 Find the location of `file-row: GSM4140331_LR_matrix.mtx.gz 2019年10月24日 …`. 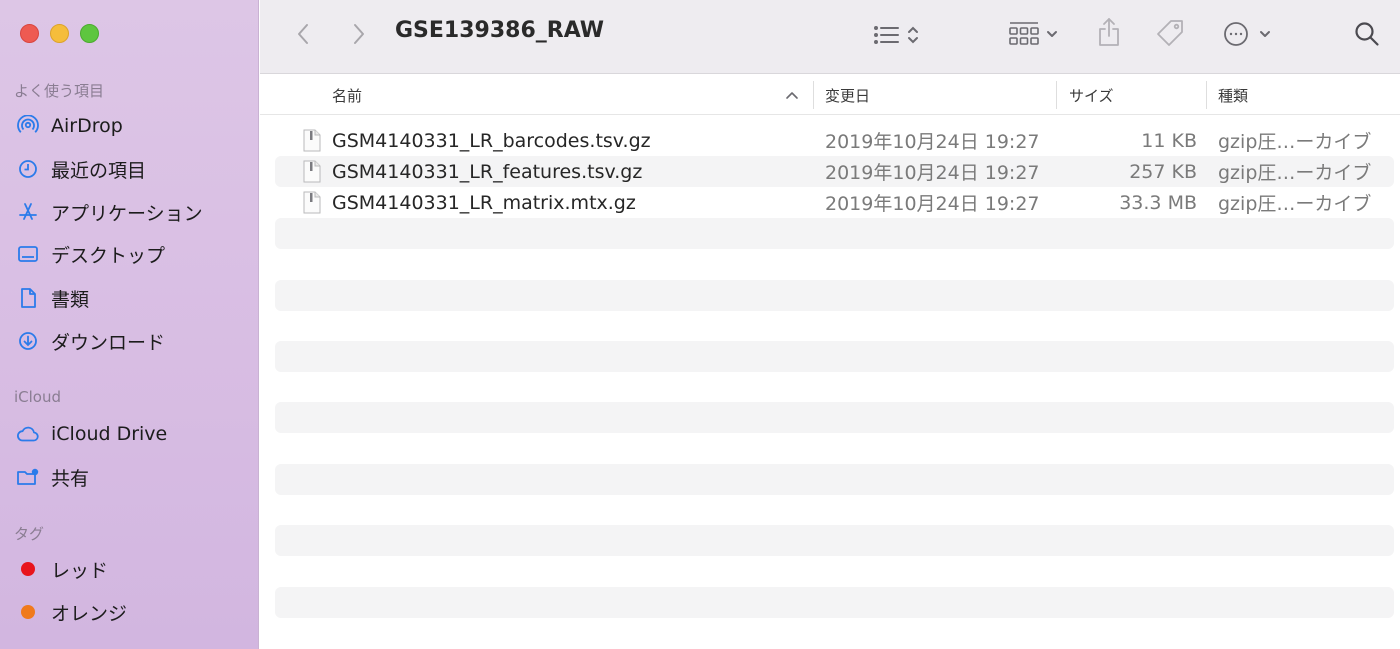

file-row: GSM4140331_LR_matrix.mtx.gz 2019年10月24日 … is located at coordinates (834, 202).